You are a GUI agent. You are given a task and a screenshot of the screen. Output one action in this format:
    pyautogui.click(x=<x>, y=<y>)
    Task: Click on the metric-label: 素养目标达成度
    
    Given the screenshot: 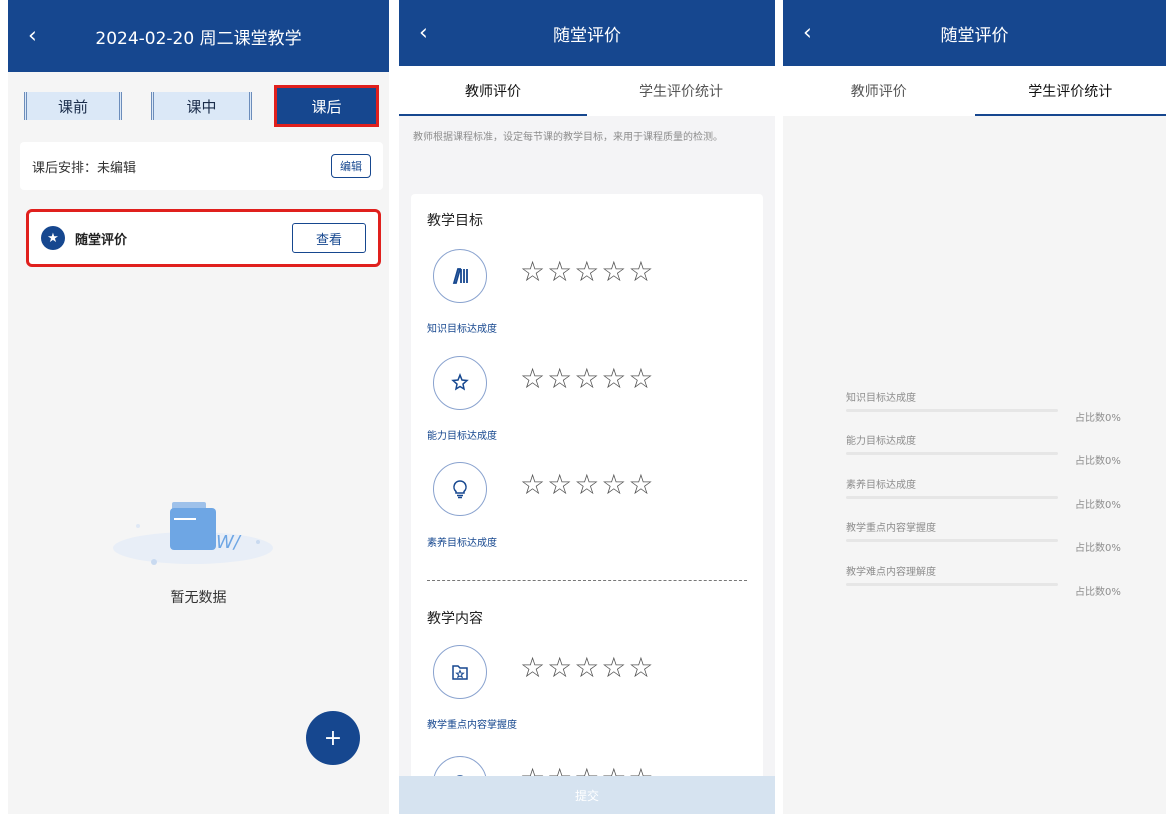 What is the action you would take?
    pyautogui.click(x=462, y=543)
    